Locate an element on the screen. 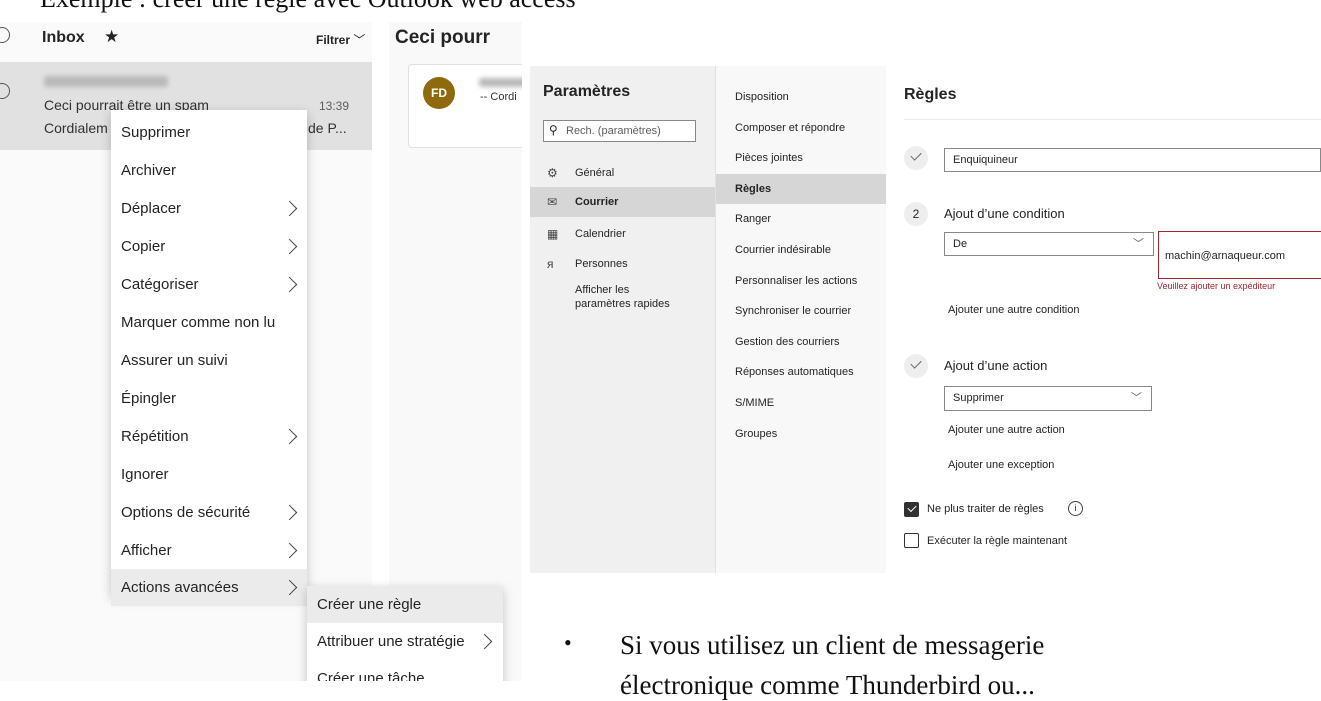 The width and height of the screenshot is (1321, 701). context-menu-item-label: Copier is located at coordinates (143, 246).